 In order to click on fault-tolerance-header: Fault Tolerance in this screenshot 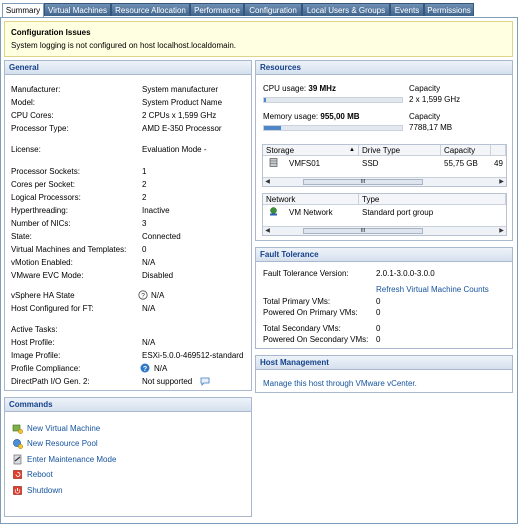, I will do `click(384, 255)`.